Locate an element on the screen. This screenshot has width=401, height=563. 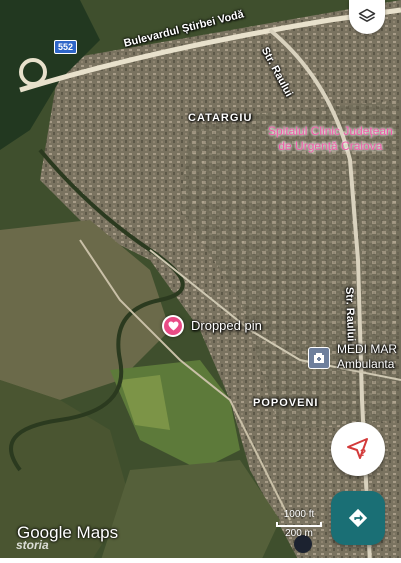
route-552-shield: 552 is located at coordinates (66, 47).